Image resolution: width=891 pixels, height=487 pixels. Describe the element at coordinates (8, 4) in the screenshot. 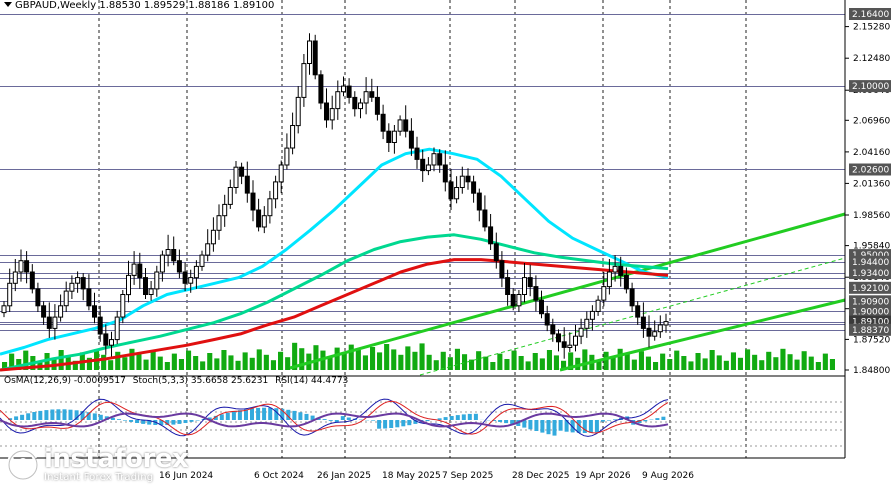

I see `dropdown-arrow-icon` at that location.